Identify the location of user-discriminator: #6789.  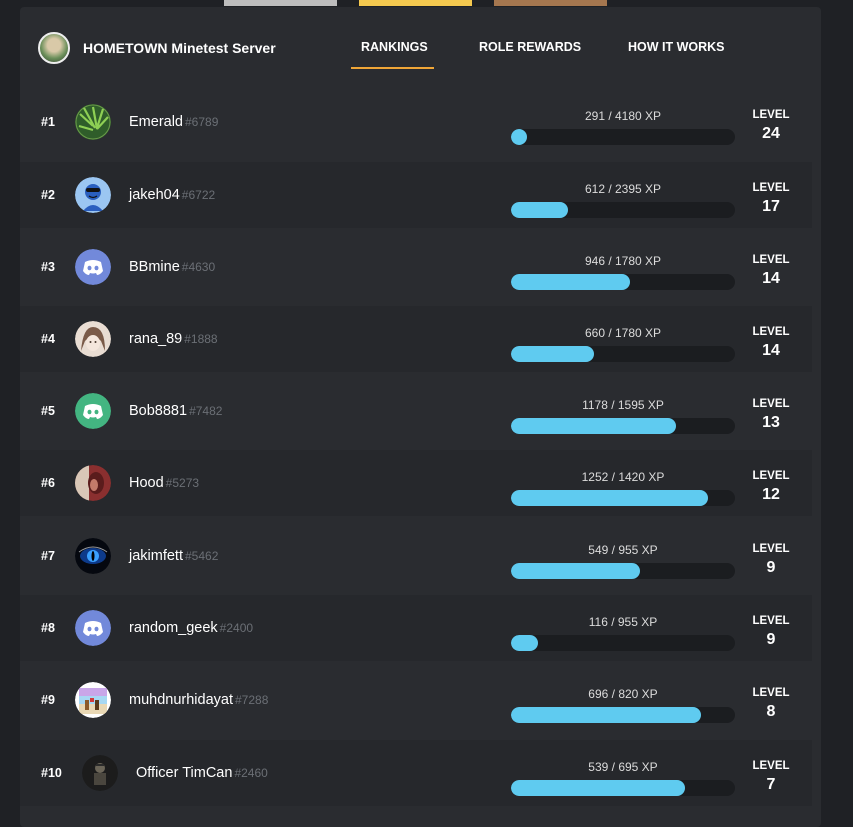
(202, 122).